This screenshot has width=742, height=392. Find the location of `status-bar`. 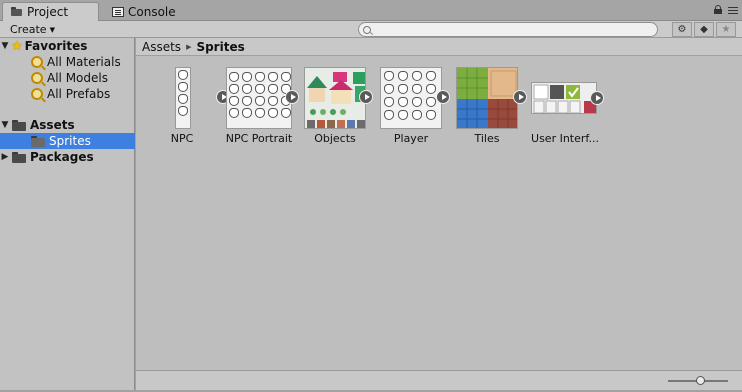

status-bar is located at coordinates (439, 380).